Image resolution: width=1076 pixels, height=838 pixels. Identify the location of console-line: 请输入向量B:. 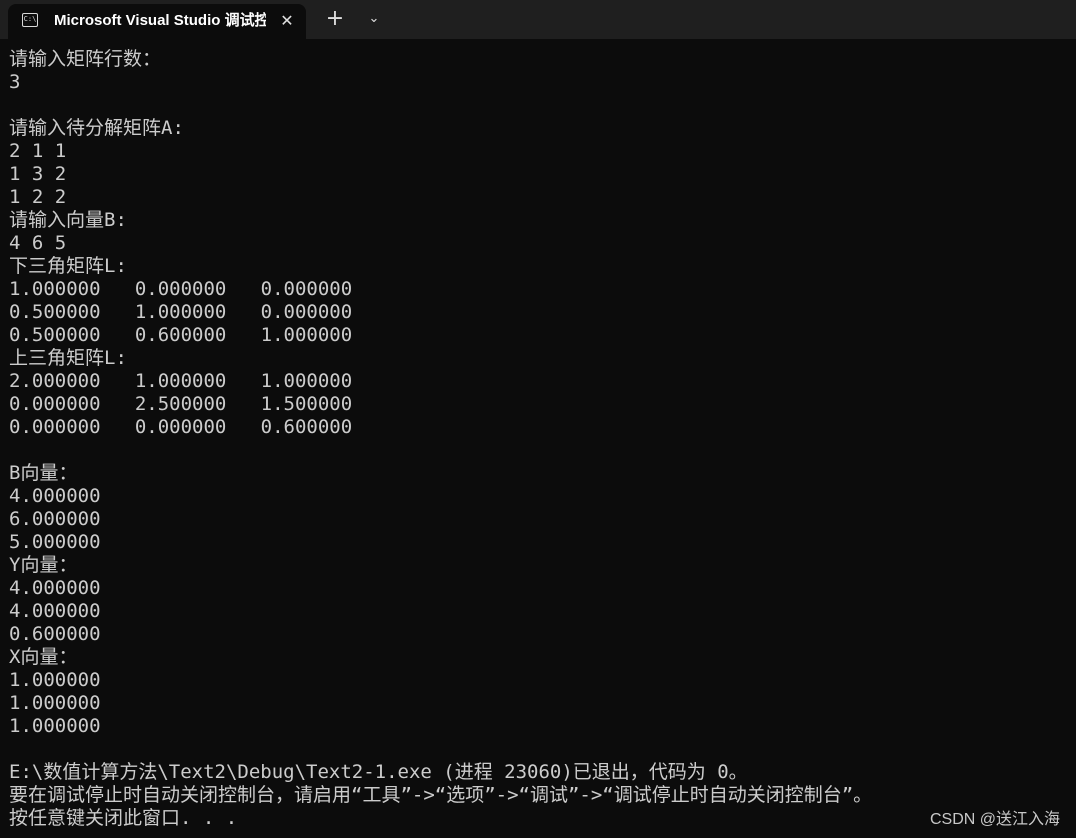
(68, 220).